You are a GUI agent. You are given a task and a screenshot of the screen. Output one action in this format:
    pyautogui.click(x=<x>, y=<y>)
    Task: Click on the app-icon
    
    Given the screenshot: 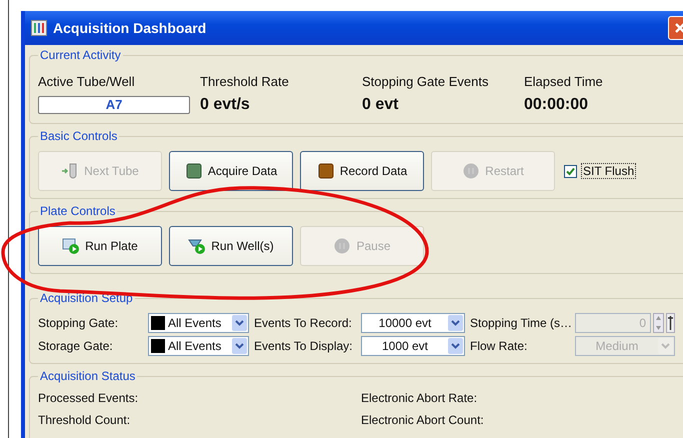 What is the action you would take?
    pyautogui.click(x=39, y=28)
    